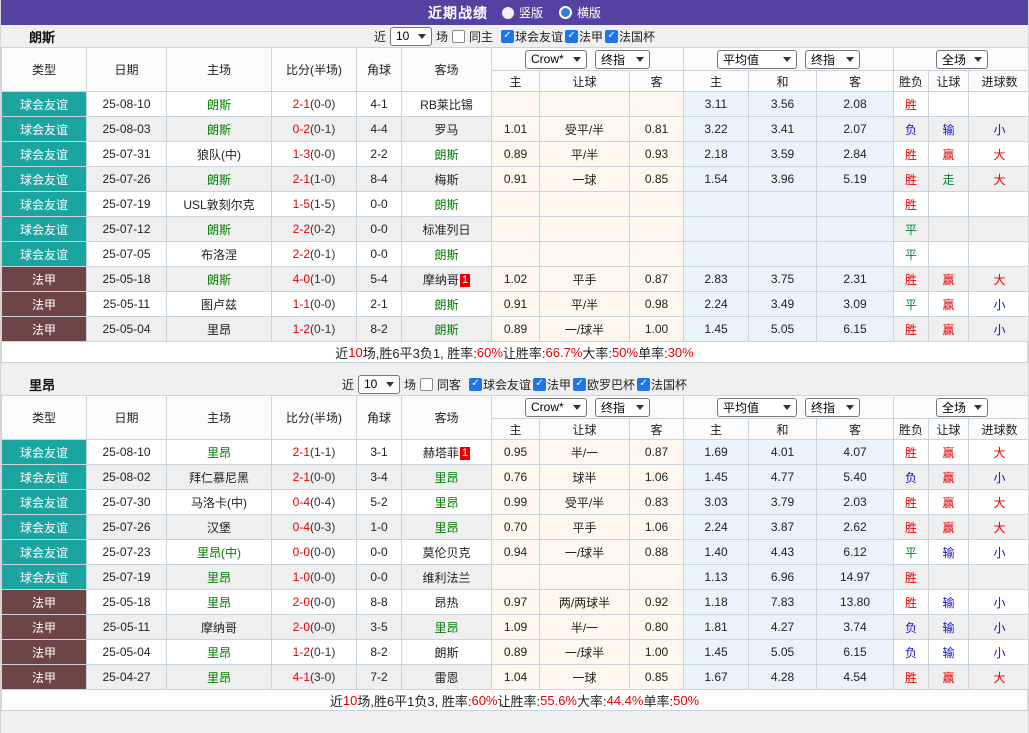  I want to click on home-team: 拜仁慕尼黑, so click(219, 478).